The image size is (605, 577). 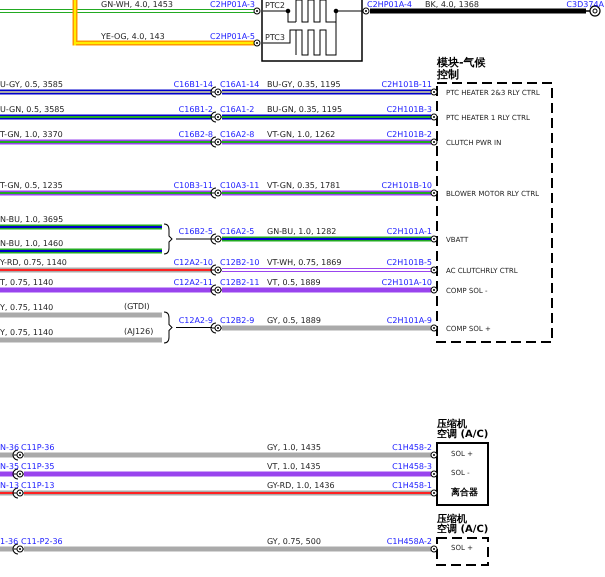 What do you see at coordinates (407, 283) in the screenshot?
I see `connector-label: C2H101A-10` at bounding box center [407, 283].